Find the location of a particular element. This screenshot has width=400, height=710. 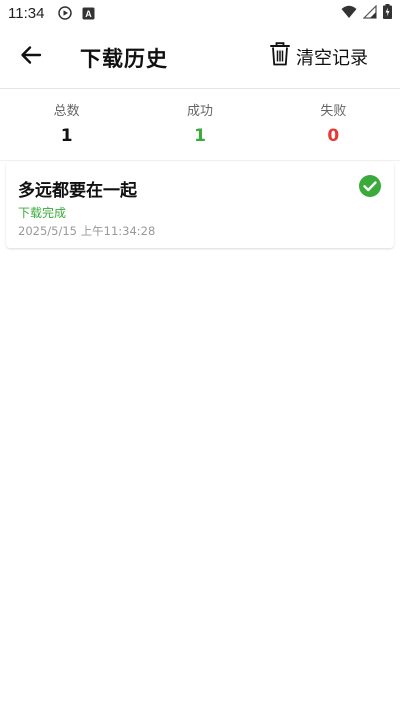

status-bar: 11:34 A is located at coordinates (200, 13).